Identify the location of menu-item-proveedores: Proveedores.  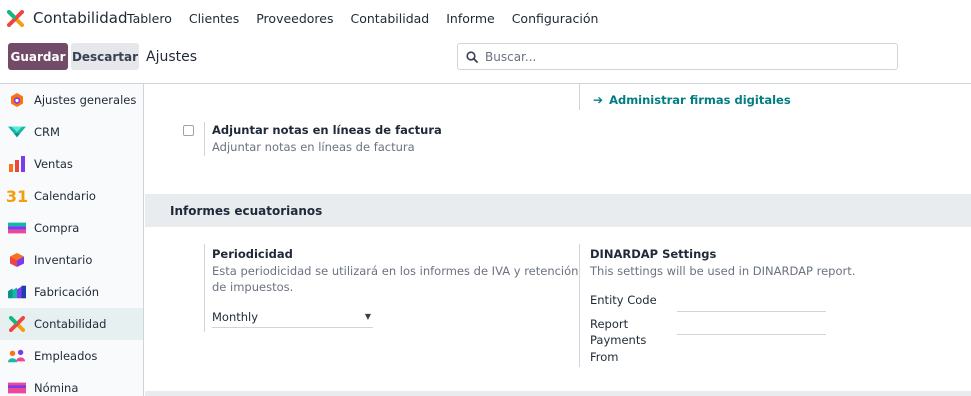
(294, 18).